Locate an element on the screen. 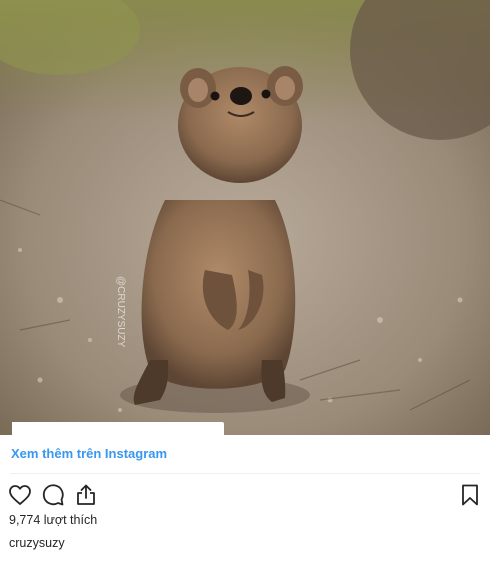  photo-watermark: @CRUZYSUZY is located at coordinates (120, 312).